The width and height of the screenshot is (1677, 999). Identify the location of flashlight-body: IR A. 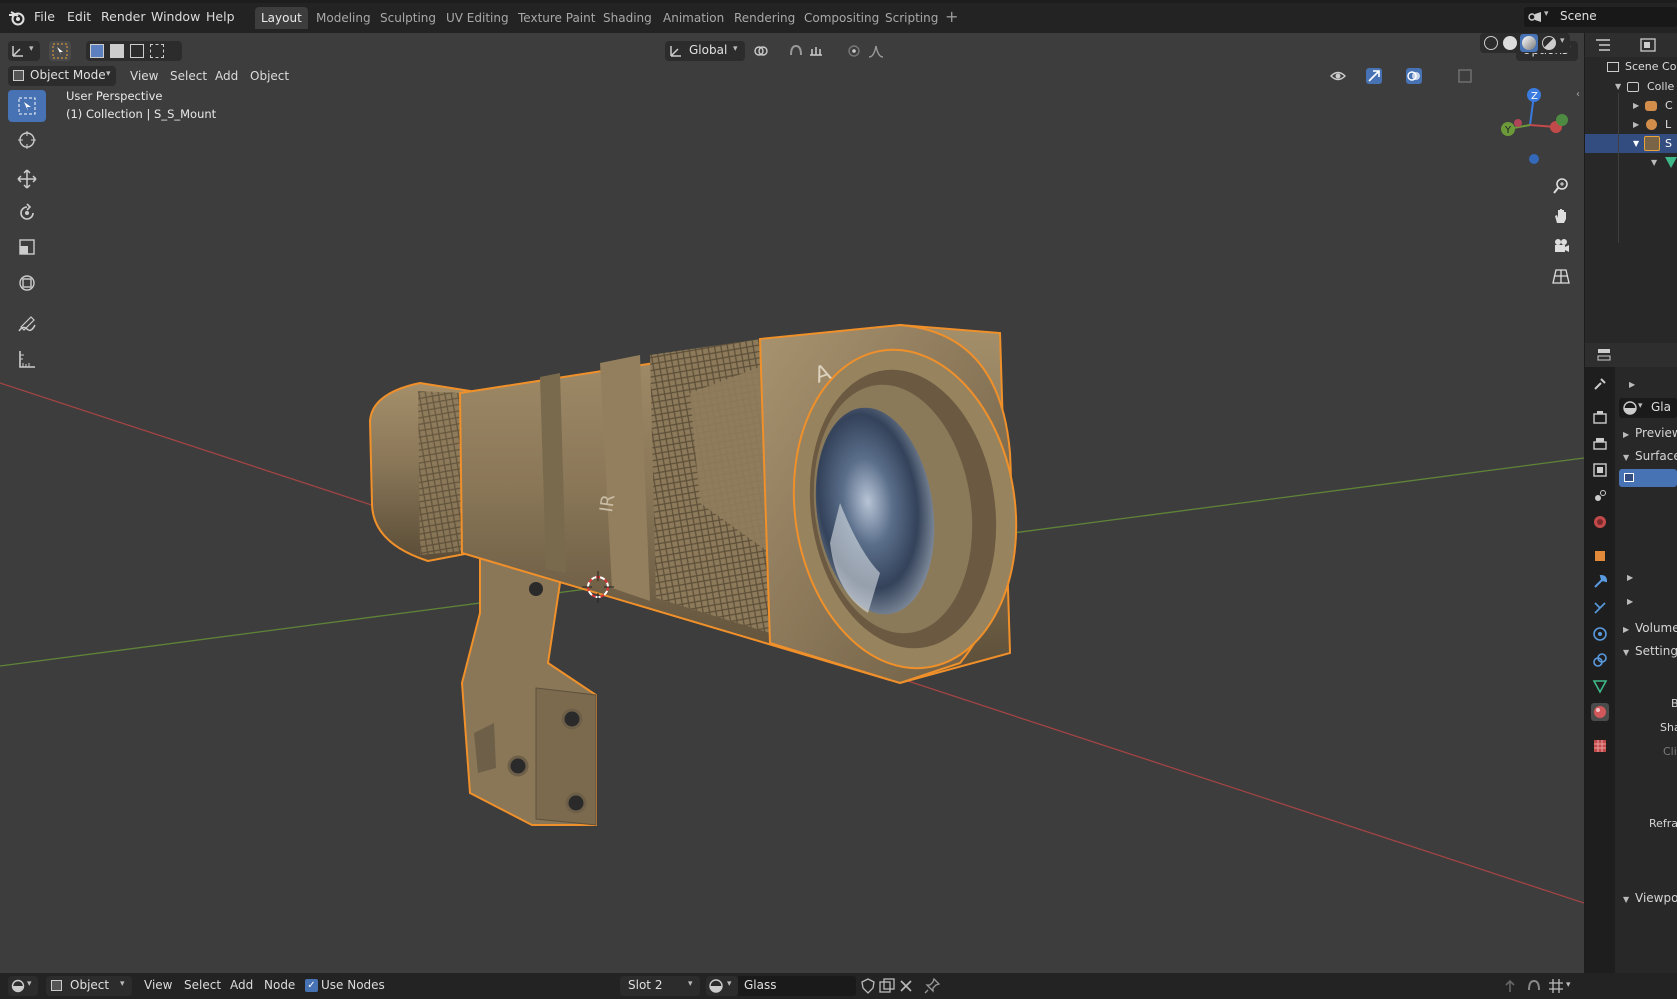
(702, 504).